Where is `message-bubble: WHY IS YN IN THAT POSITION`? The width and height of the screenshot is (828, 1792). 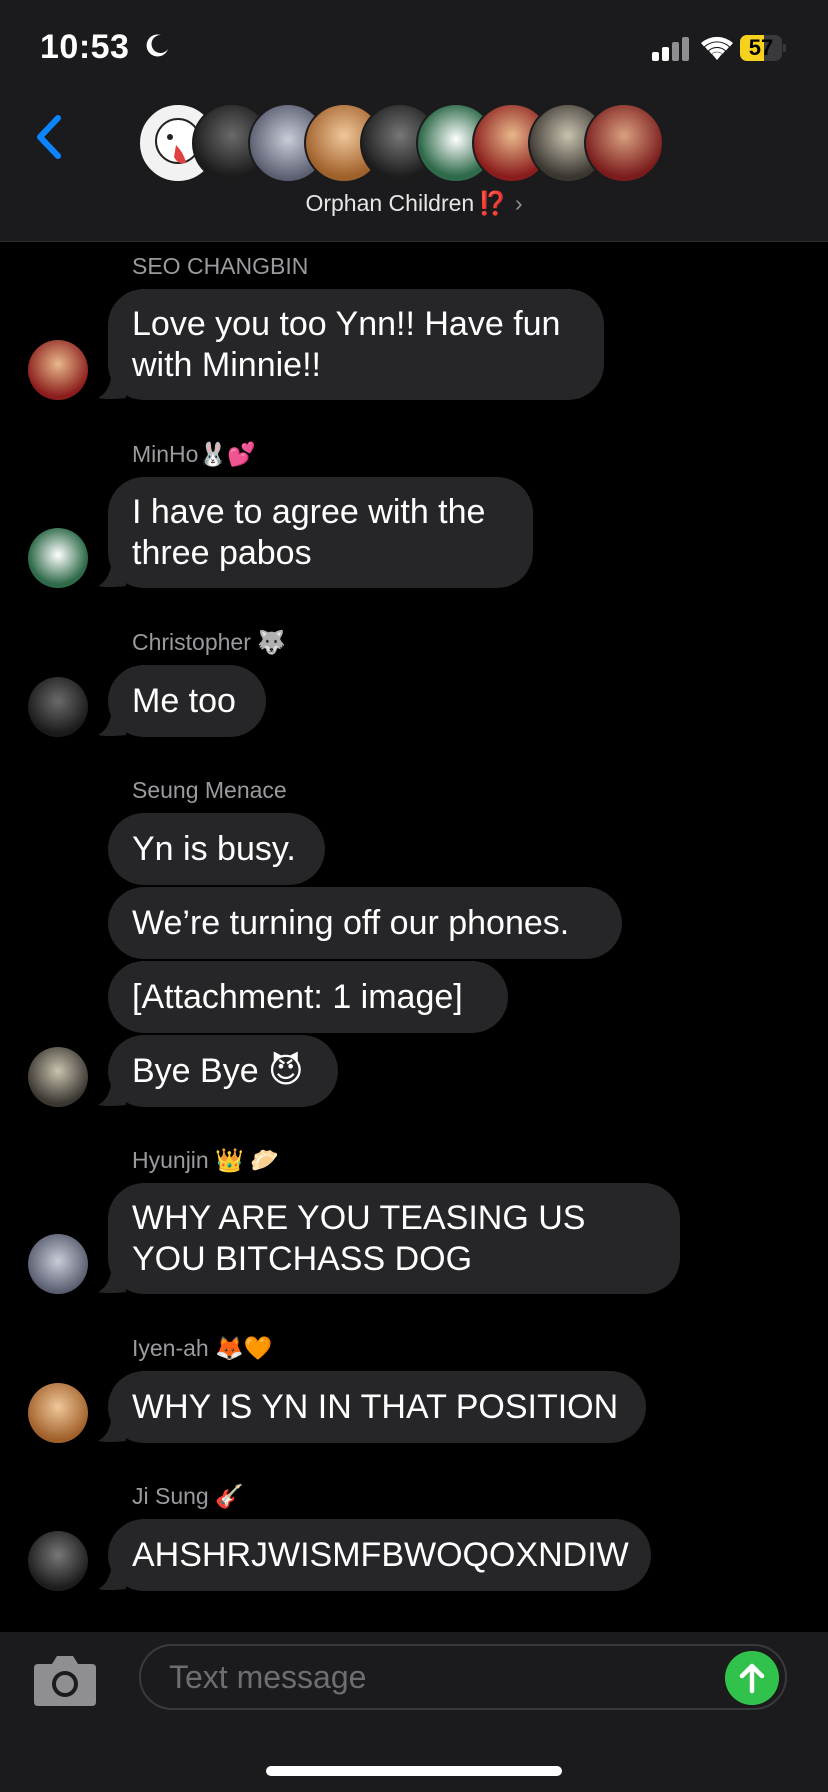 message-bubble: WHY IS YN IN THAT POSITION is located at coordinates (377, 1407).